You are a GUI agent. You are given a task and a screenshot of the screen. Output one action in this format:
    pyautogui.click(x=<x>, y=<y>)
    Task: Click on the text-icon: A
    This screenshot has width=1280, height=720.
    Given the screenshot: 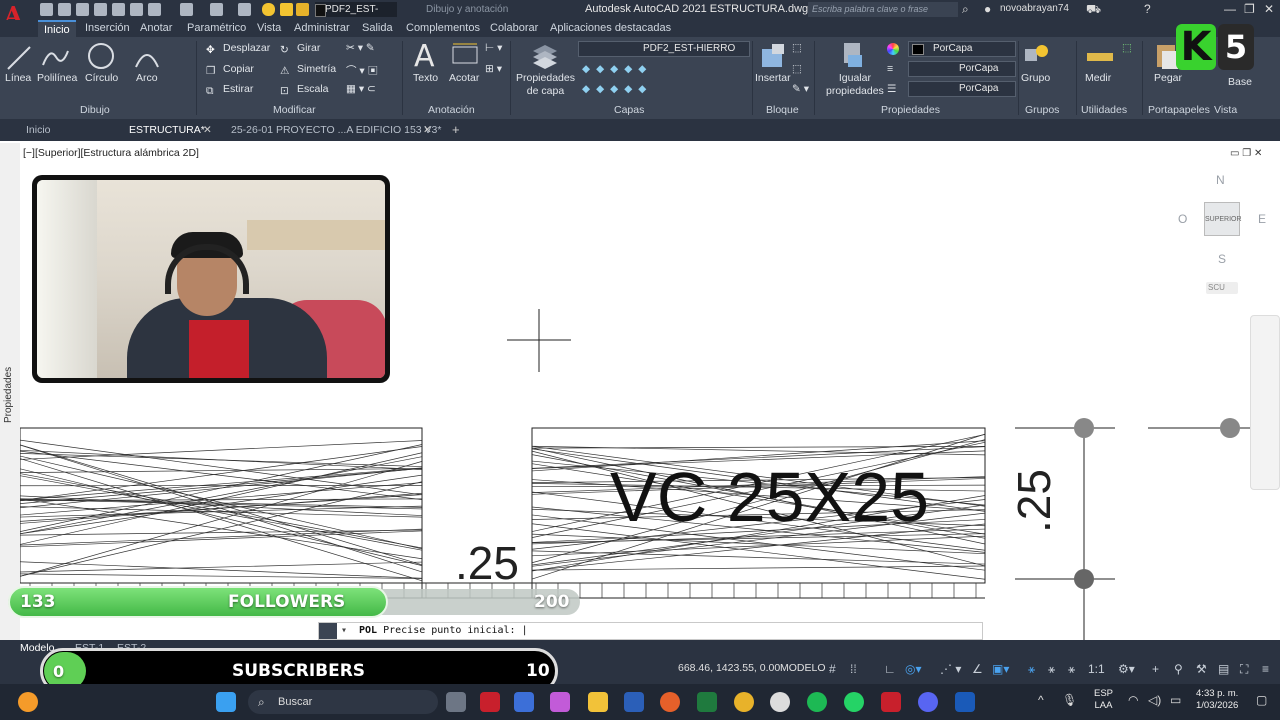 What is the action you would take?
    pyautogui.click(x=424, y=56)
    